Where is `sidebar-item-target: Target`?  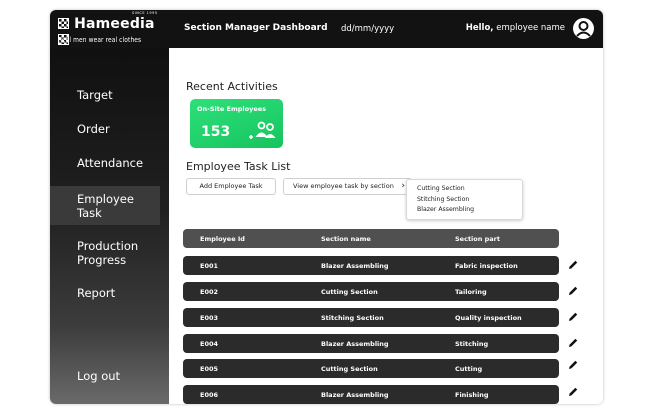
sidebar-item-target: Target is located at coordinates (109, 95).